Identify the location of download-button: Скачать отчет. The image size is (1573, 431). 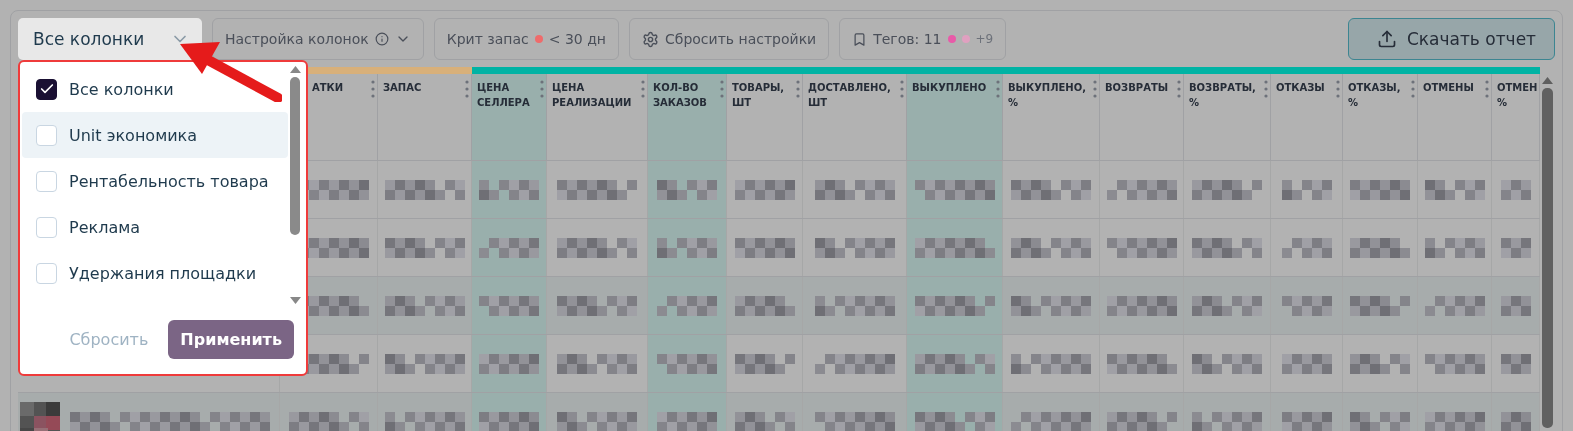
(1451, 39).